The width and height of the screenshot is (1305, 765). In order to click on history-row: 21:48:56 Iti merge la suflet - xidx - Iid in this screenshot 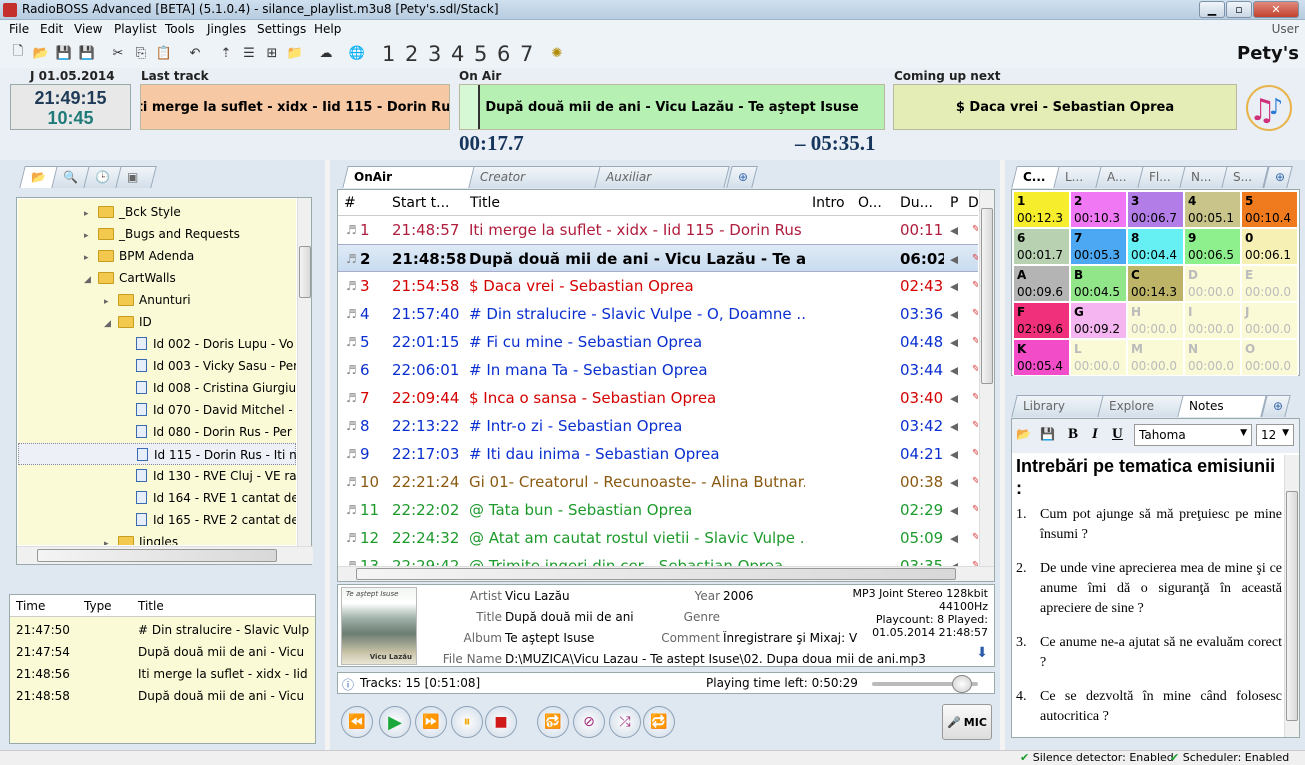, I will do `click(162, 674)`.